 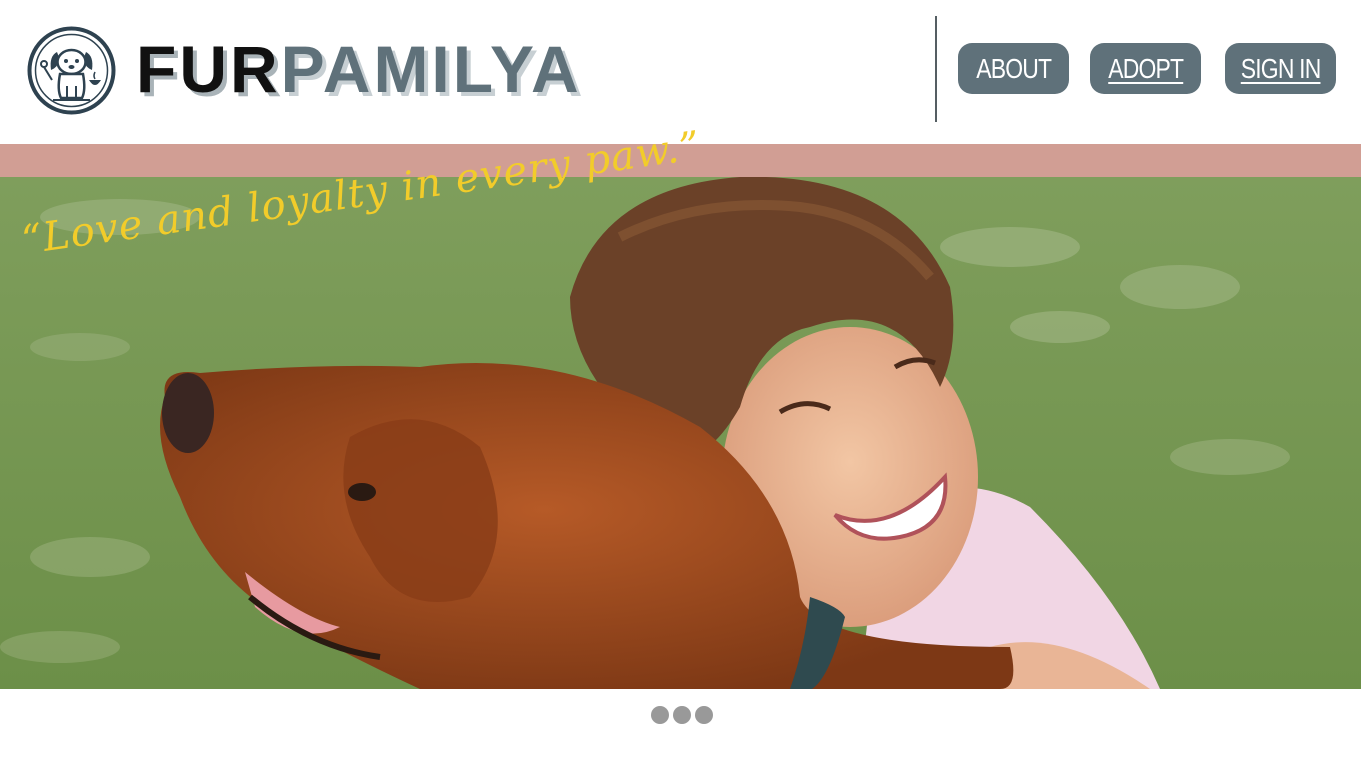 What do you see at coordinates (208, 69) in the screenshot?
I see `brand-part-fur: FUR` at bounding box center [208, 69].